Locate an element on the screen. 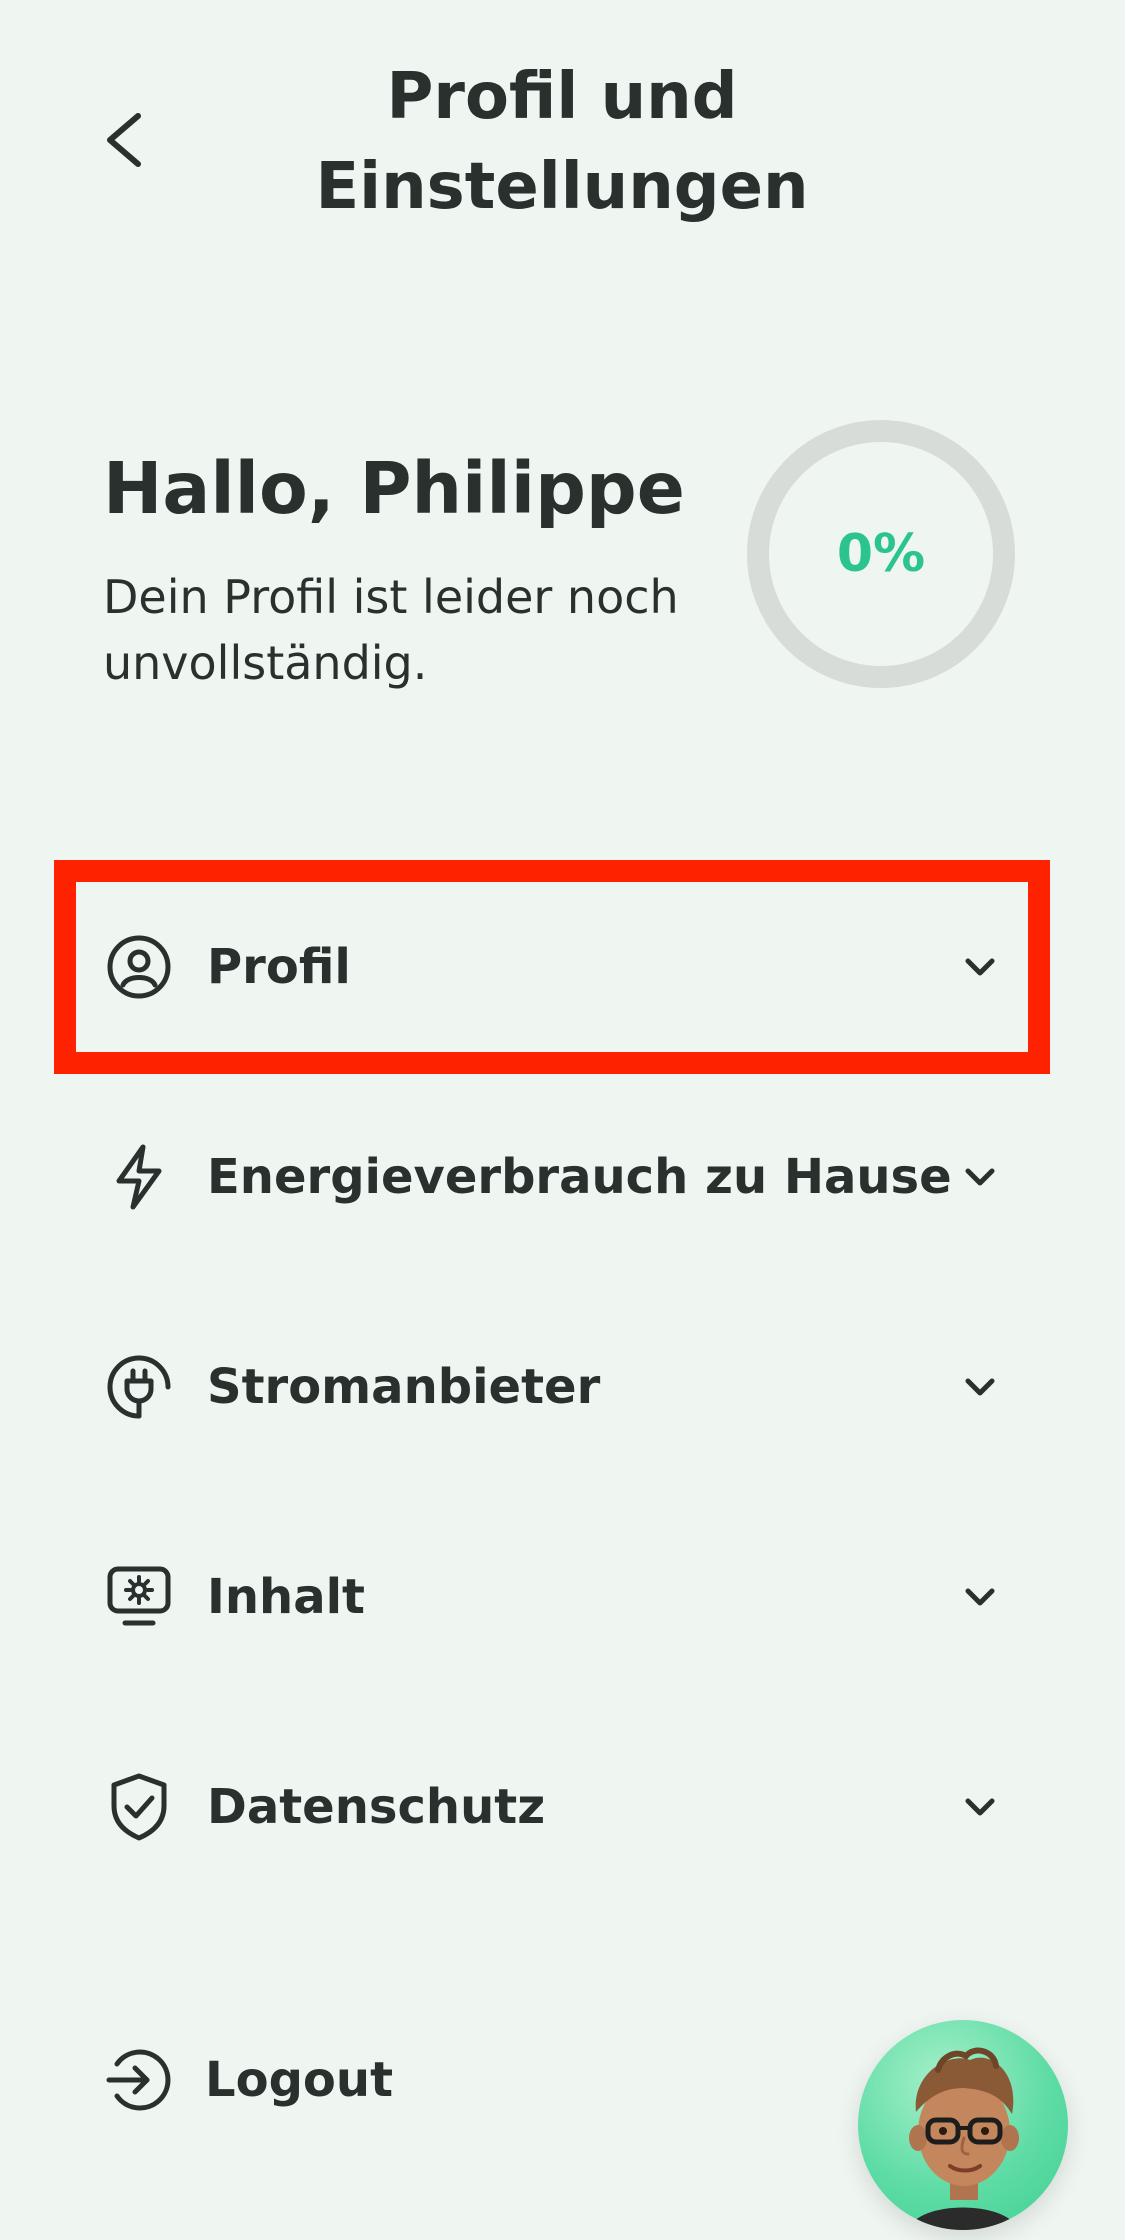 This screenshot has height=2240, width=1125. logout-button: Logout is located at coordinates (326, 2080).